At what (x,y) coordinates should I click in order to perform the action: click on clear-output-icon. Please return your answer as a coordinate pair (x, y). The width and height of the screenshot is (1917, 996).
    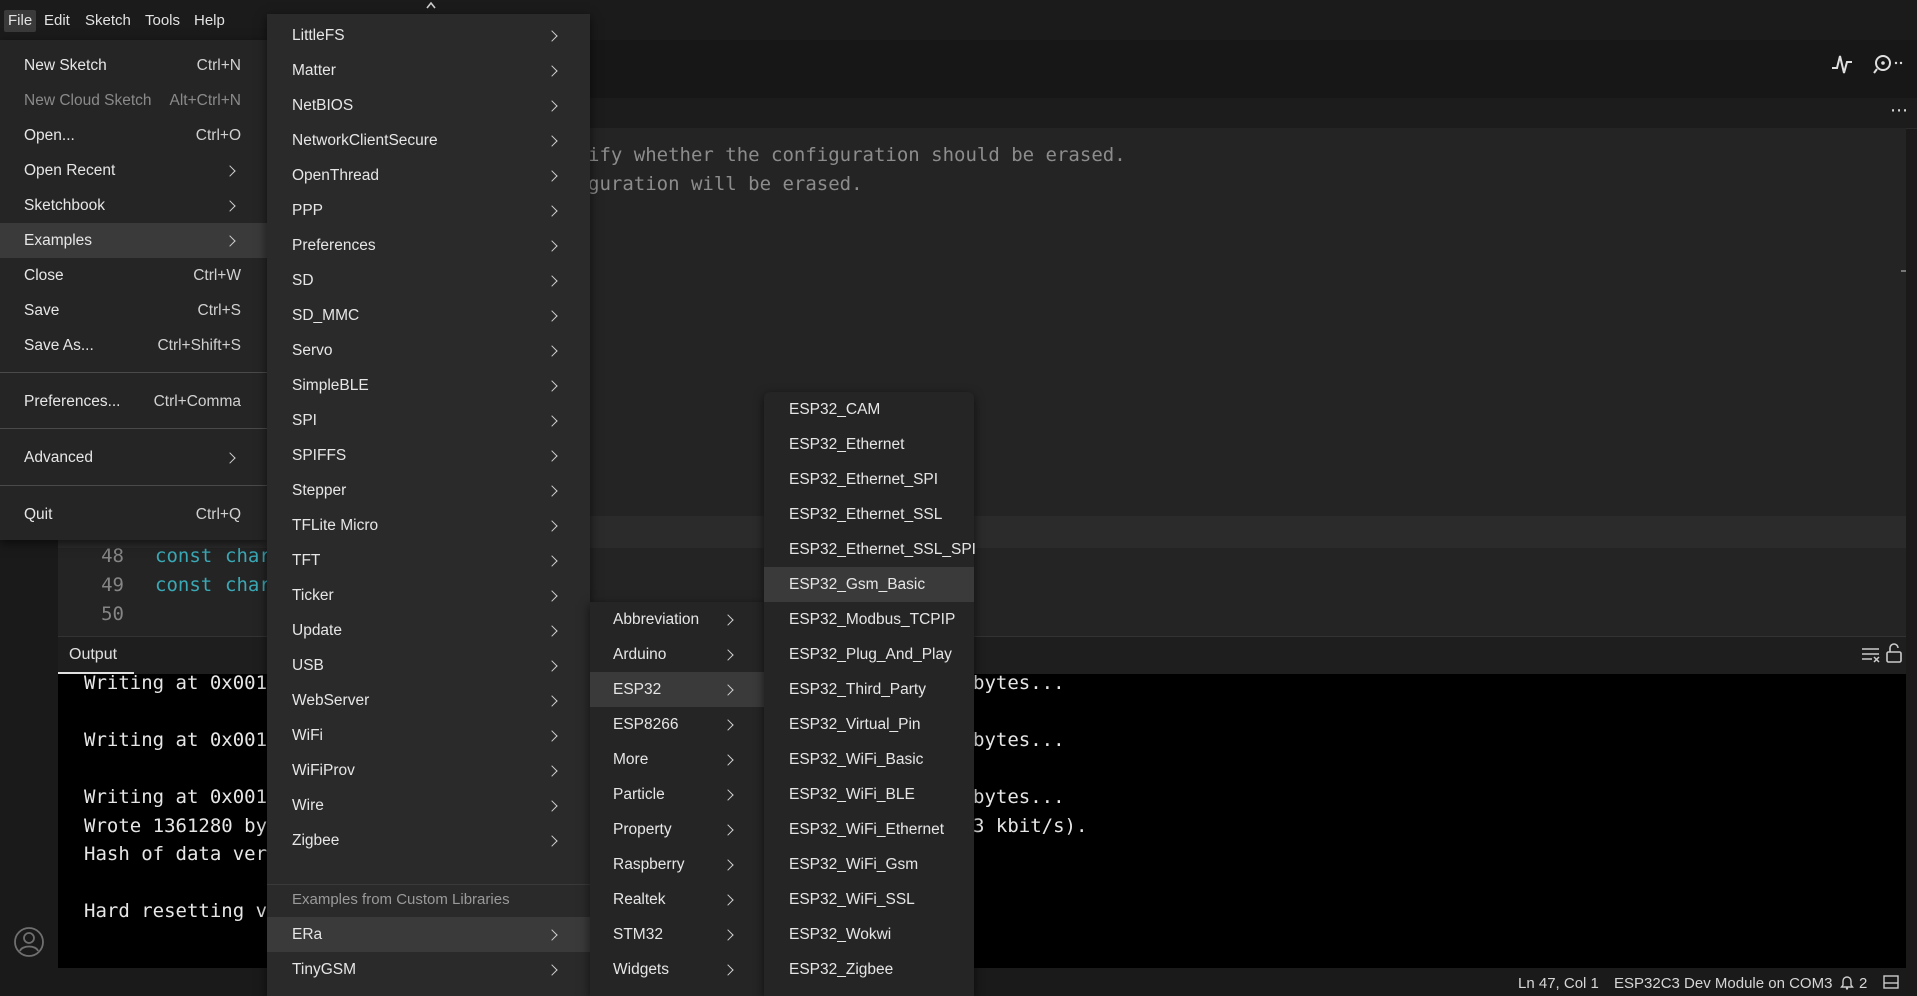
    Looking at the image, I should click on (1871, 654).